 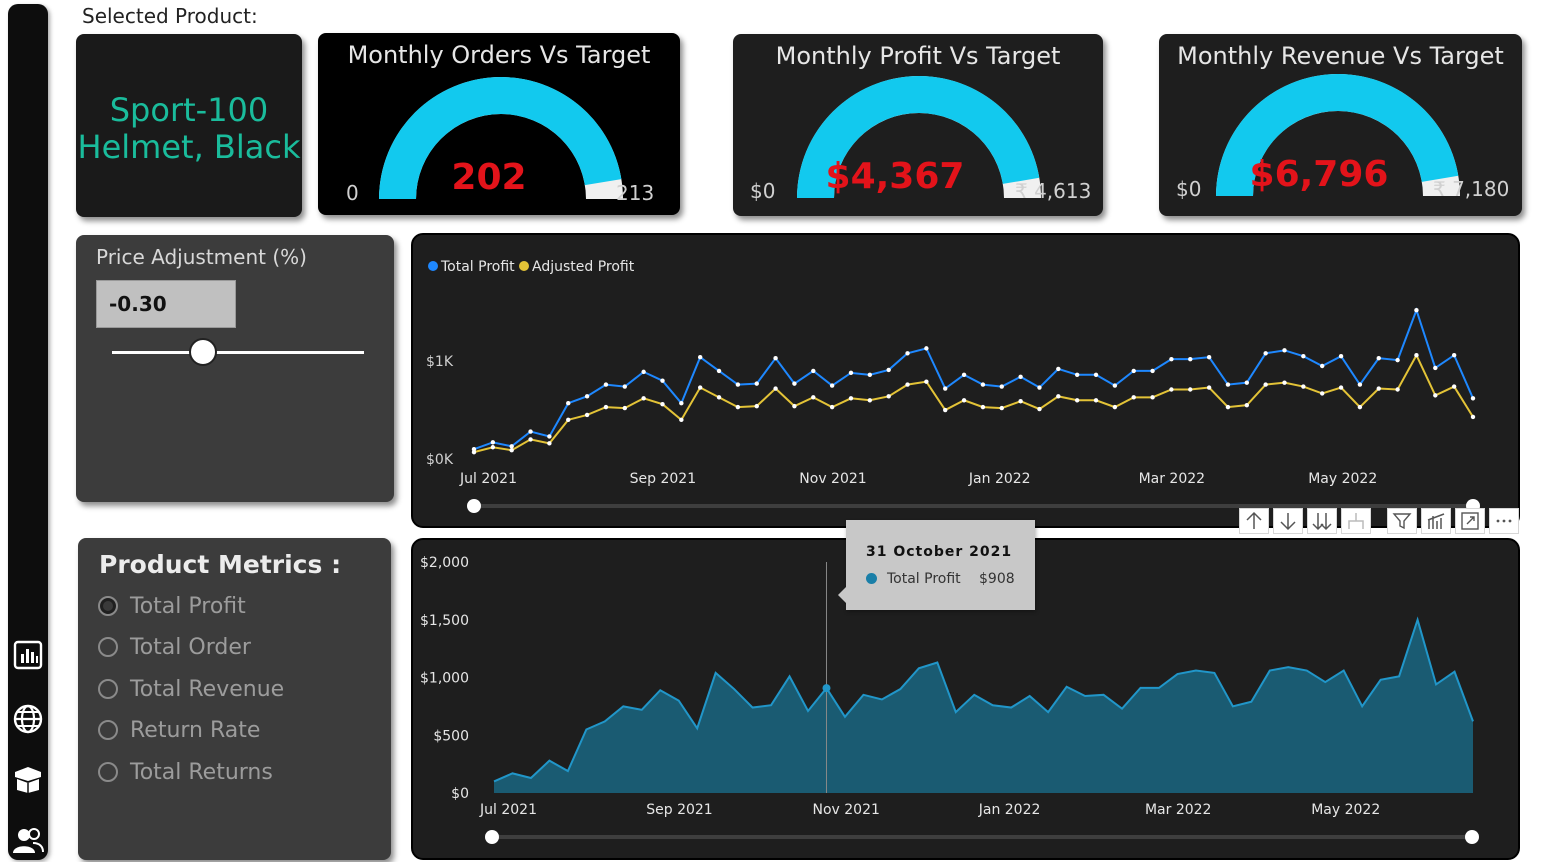 I want to click on box-icon, so click(x=28, y=779).